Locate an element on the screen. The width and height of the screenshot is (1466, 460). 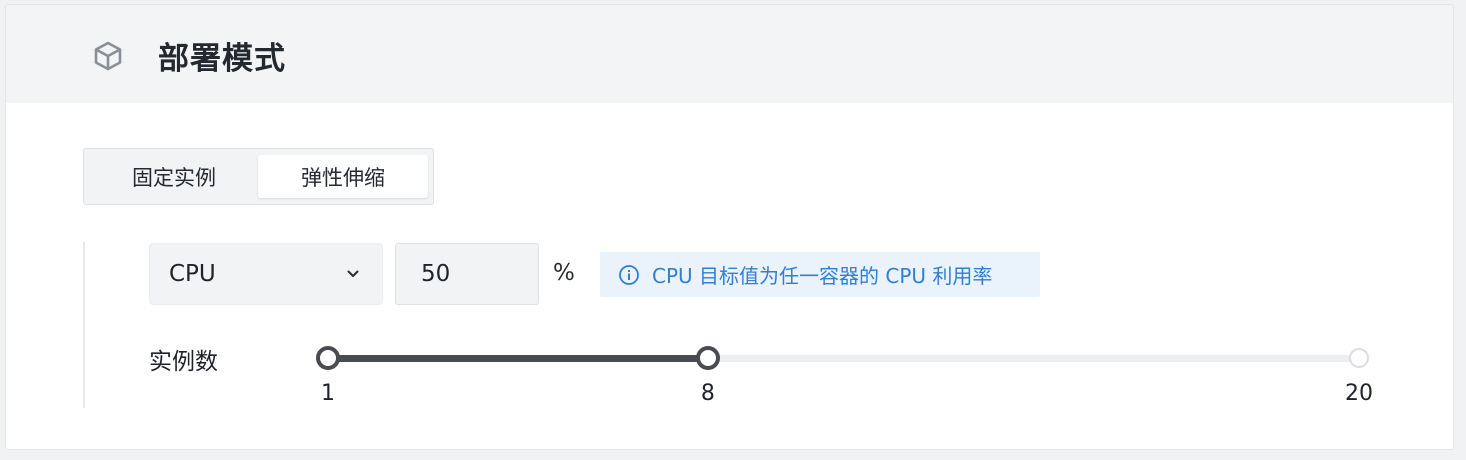
slider-start-handle is located at coordinates (328, 358).